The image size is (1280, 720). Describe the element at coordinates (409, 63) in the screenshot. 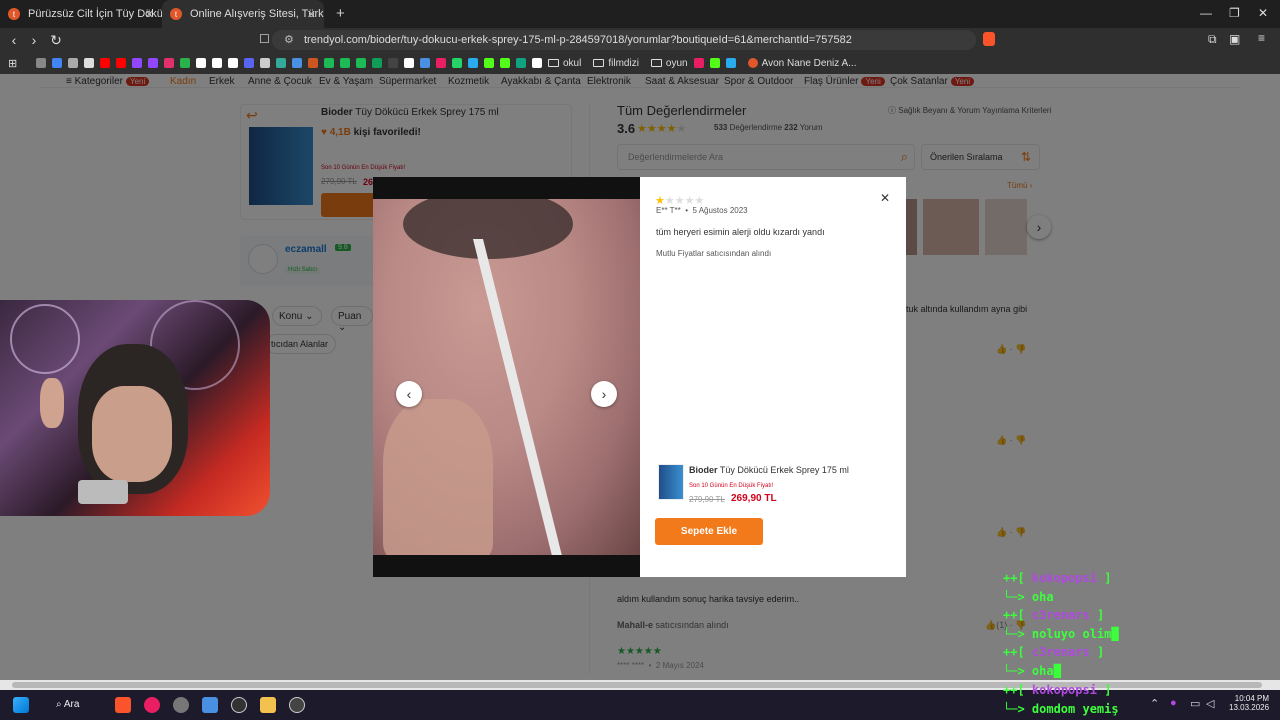

I see `github-icon` at that location.